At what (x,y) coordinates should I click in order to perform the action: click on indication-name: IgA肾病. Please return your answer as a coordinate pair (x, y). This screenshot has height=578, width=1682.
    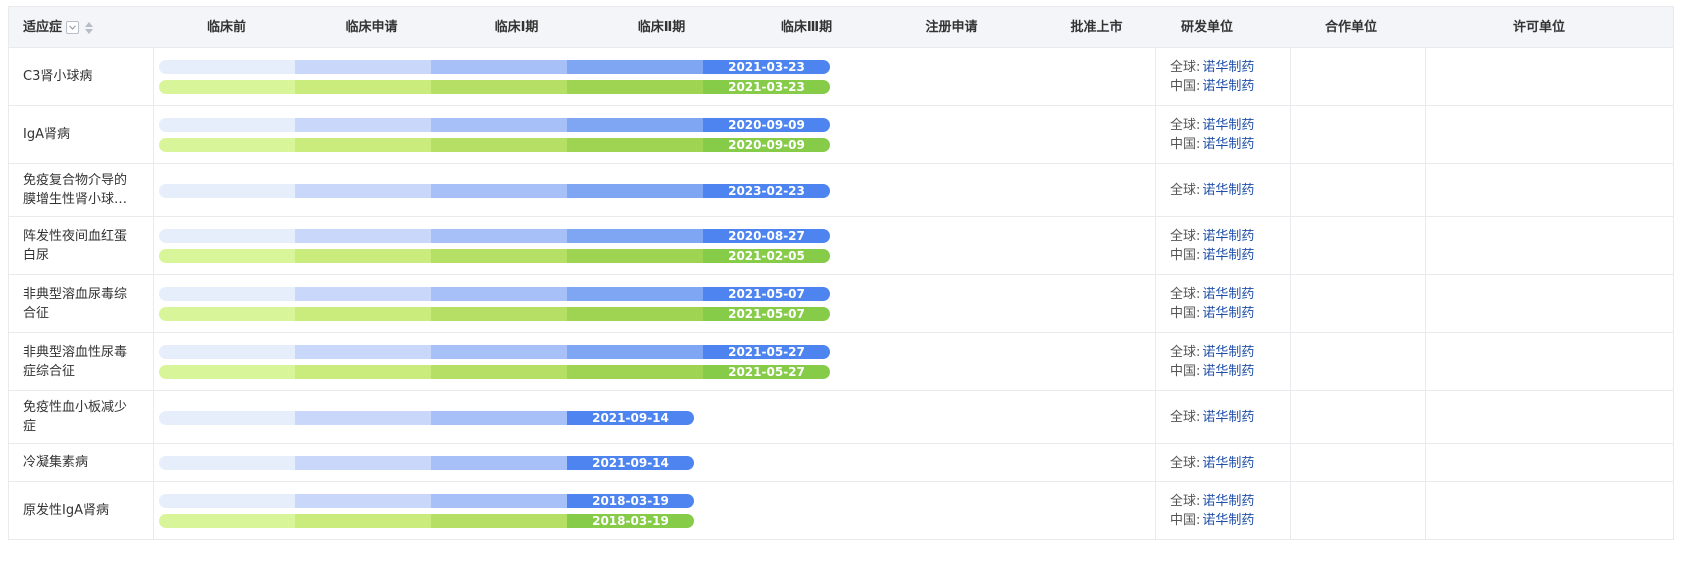
    Looking at the image, I should click on (46, 134).